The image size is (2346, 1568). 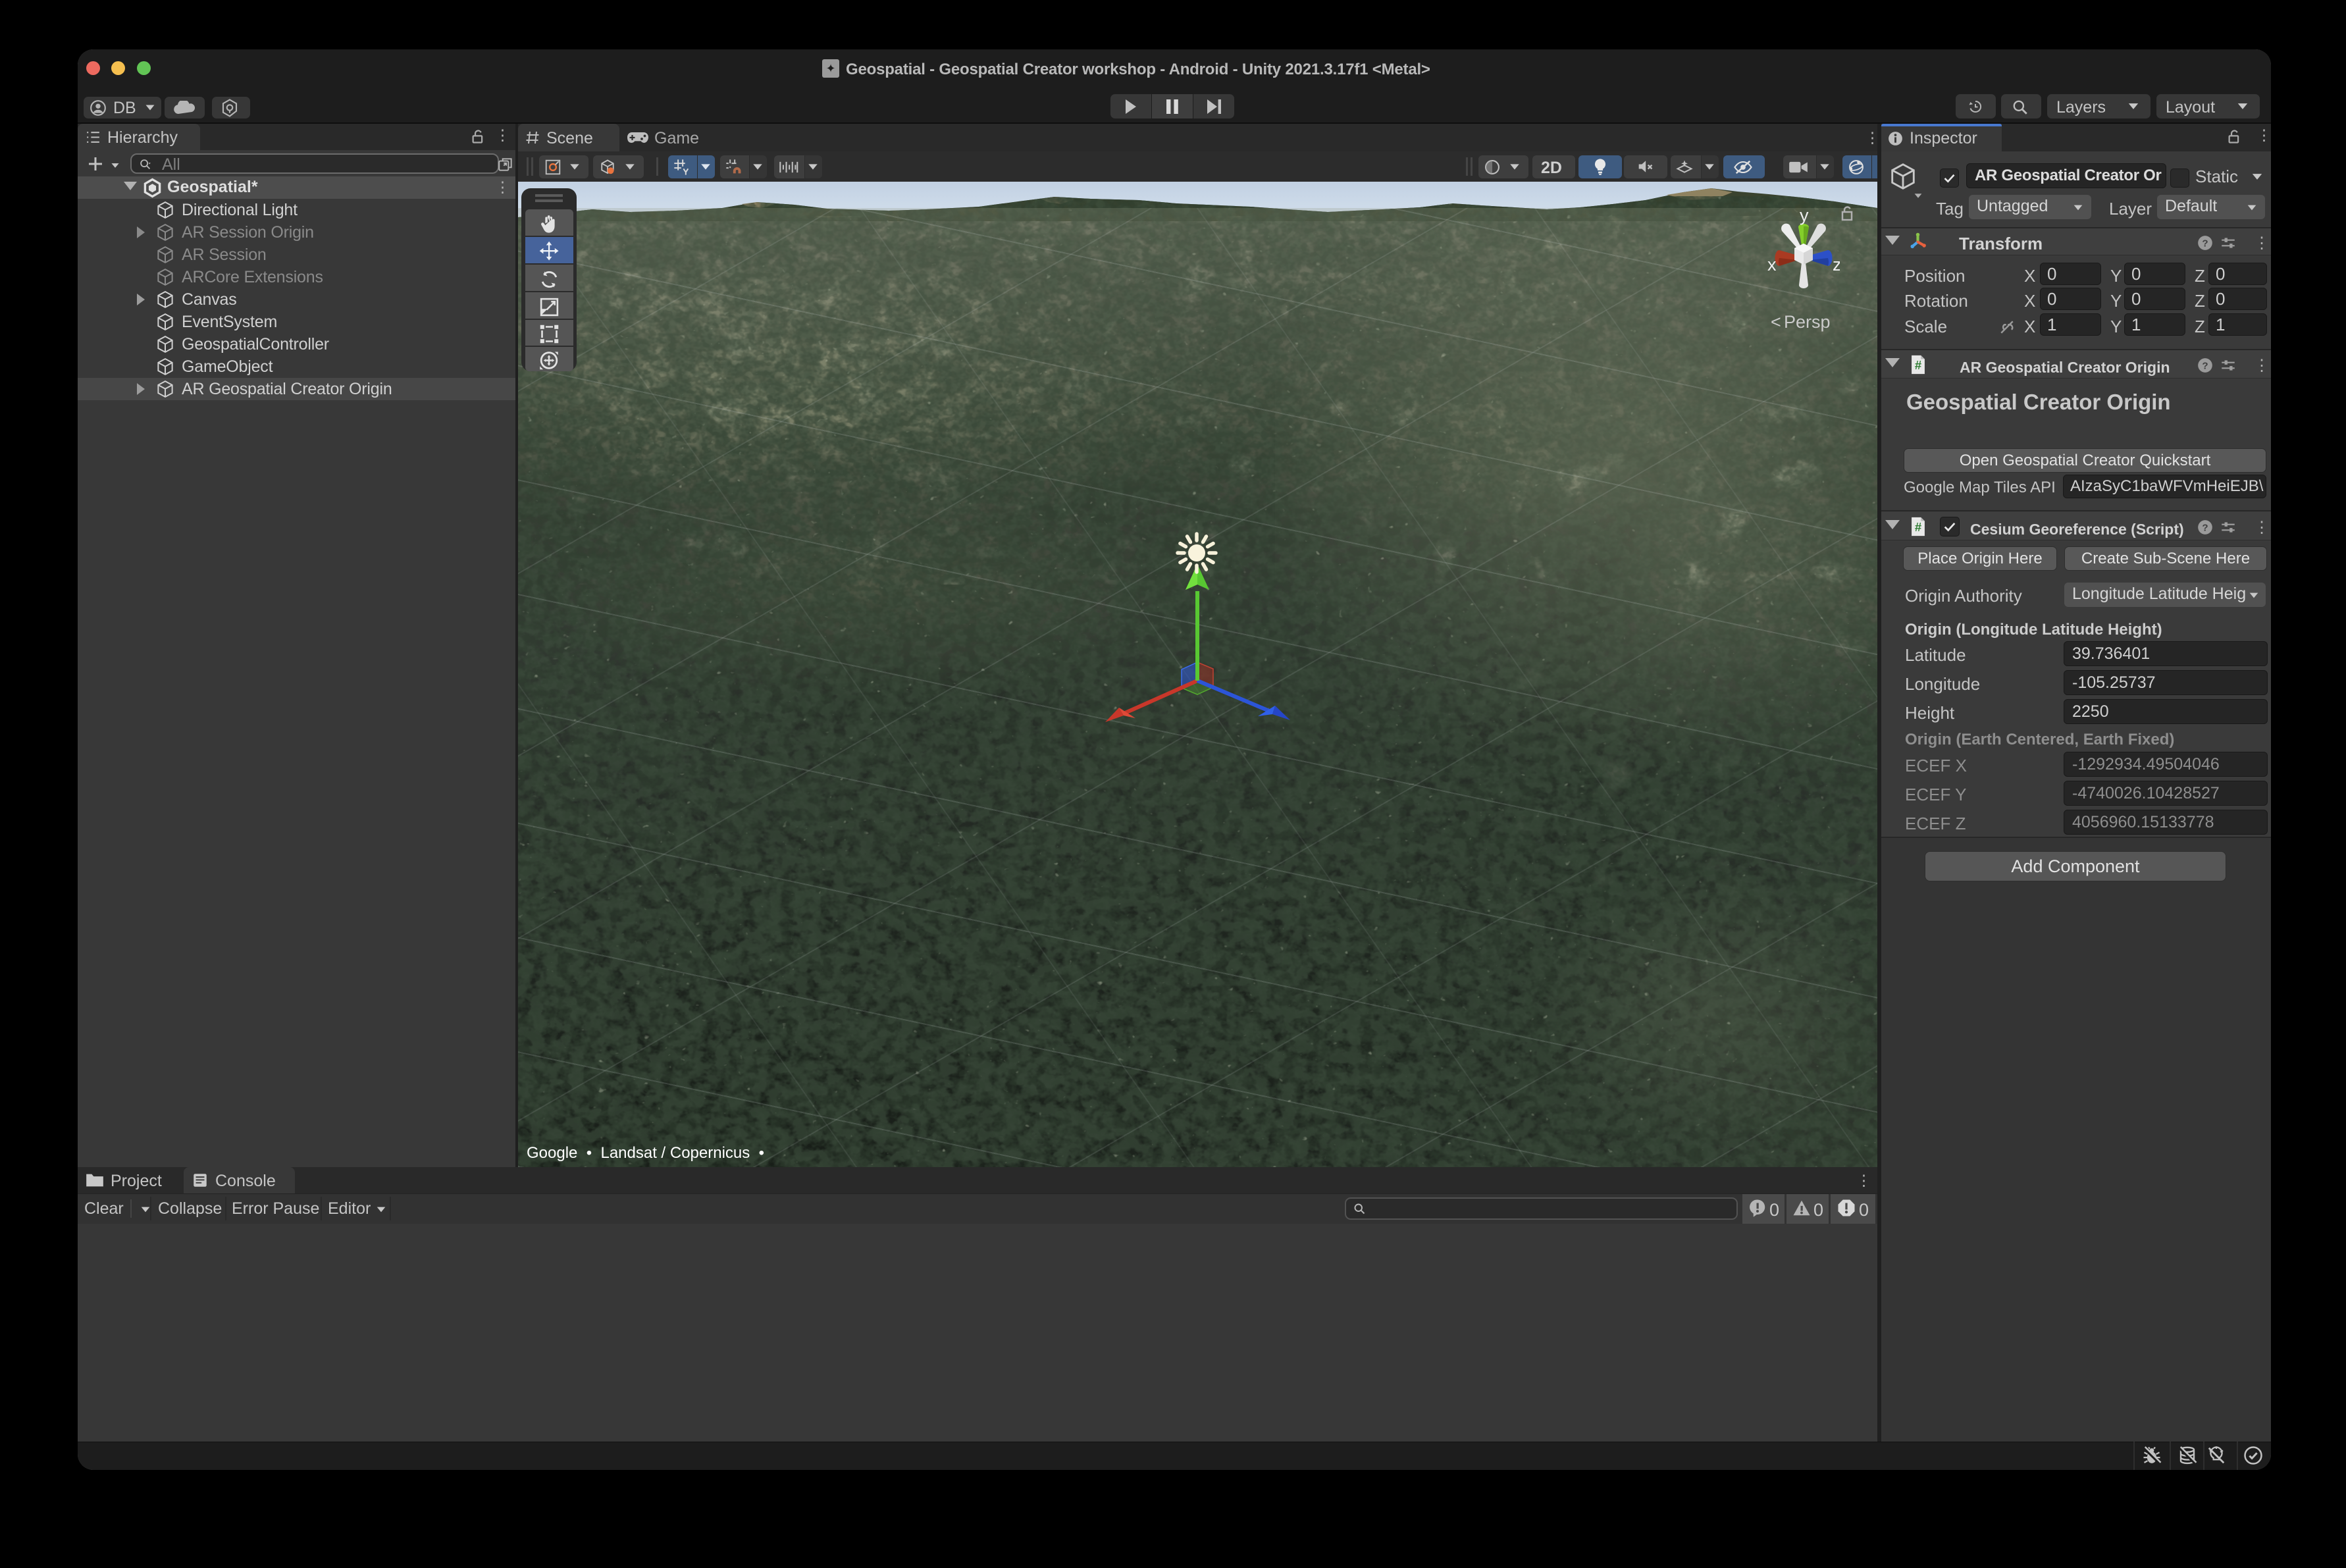 I want to click on svg-text: z, so click(x=1836, y=264).